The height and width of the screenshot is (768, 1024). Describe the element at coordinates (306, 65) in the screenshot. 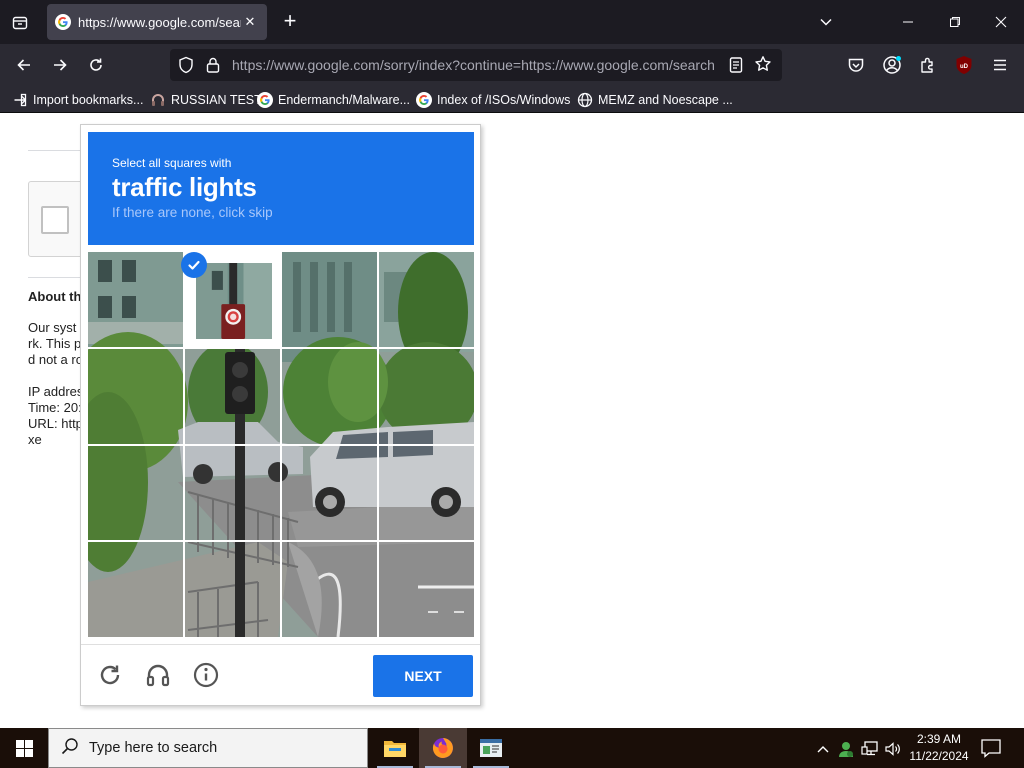

I see `url-host: https://www.google.com` at that location.